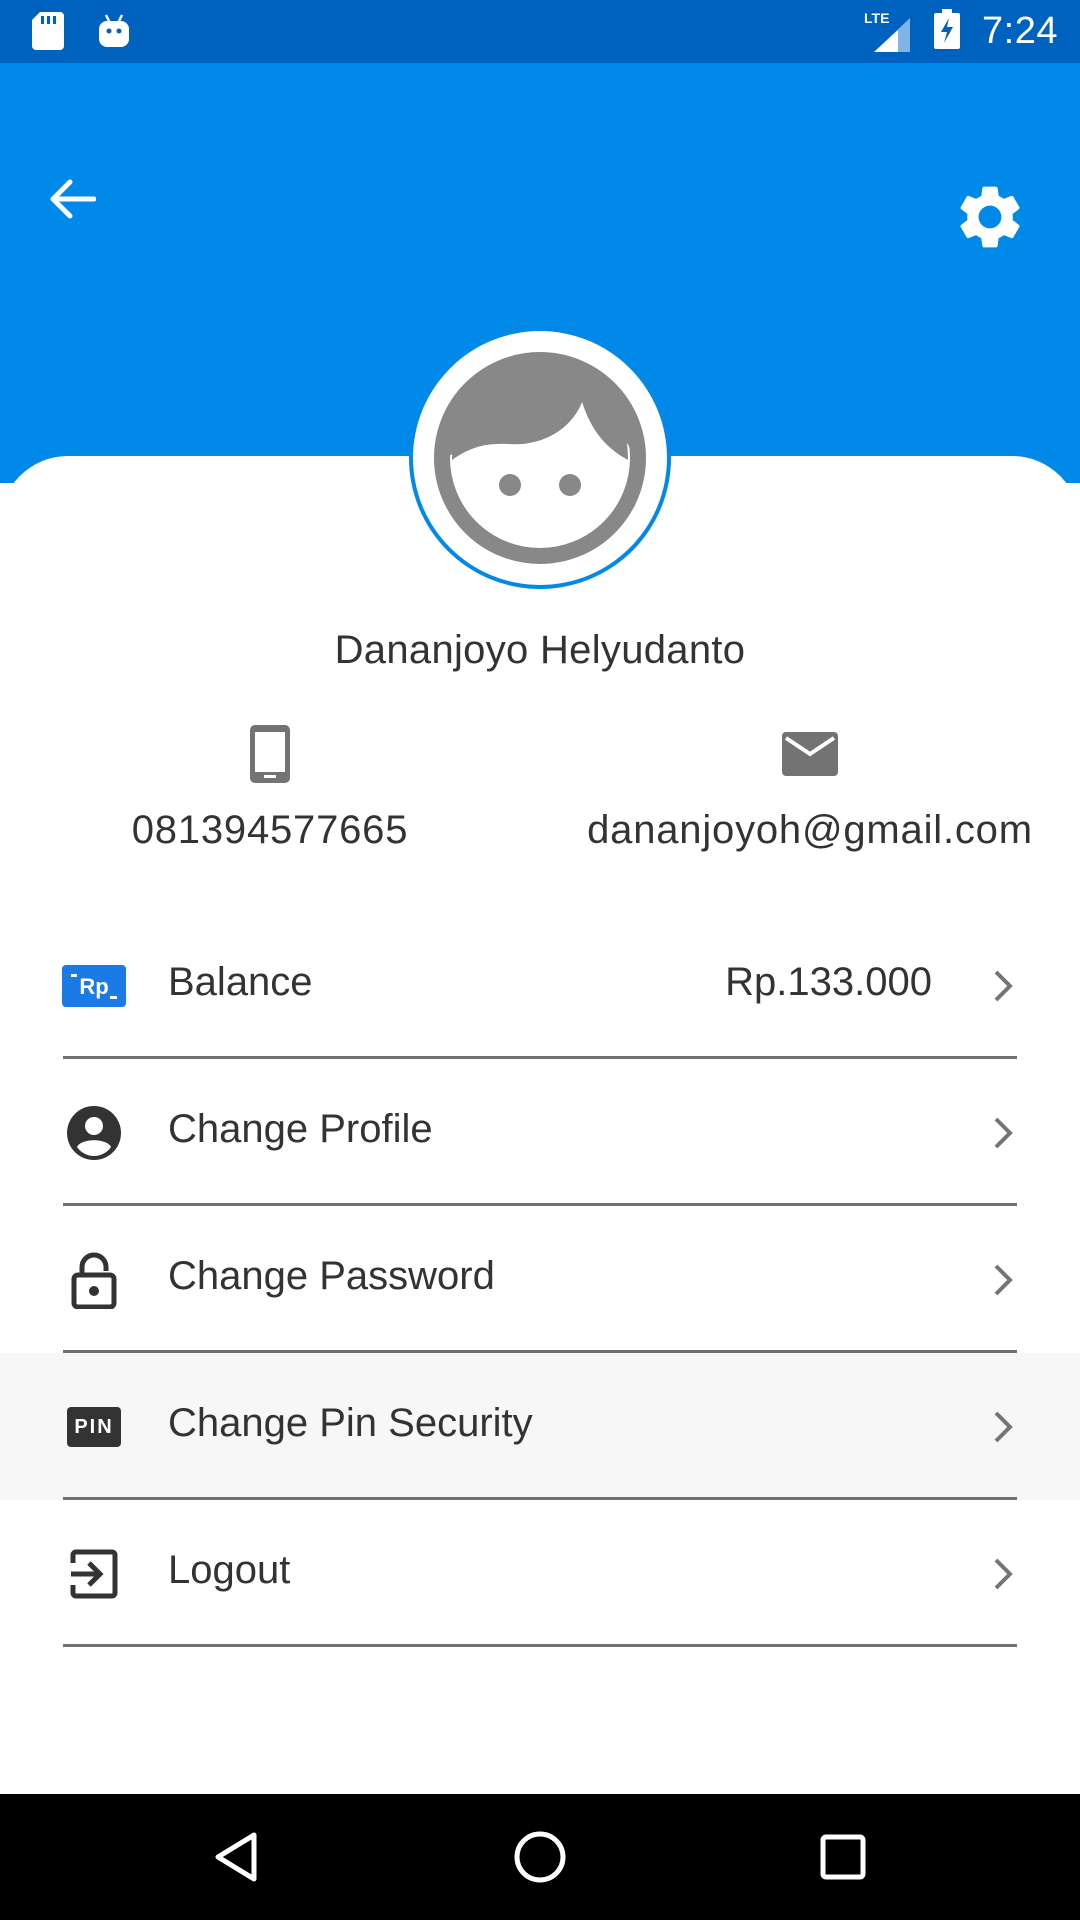 This screenshot has width=1080, height=1920. What do you see at coordinates (947, 31) in the screenshot?
I see `battery-charging-icon` at bounding box center [947, 31].